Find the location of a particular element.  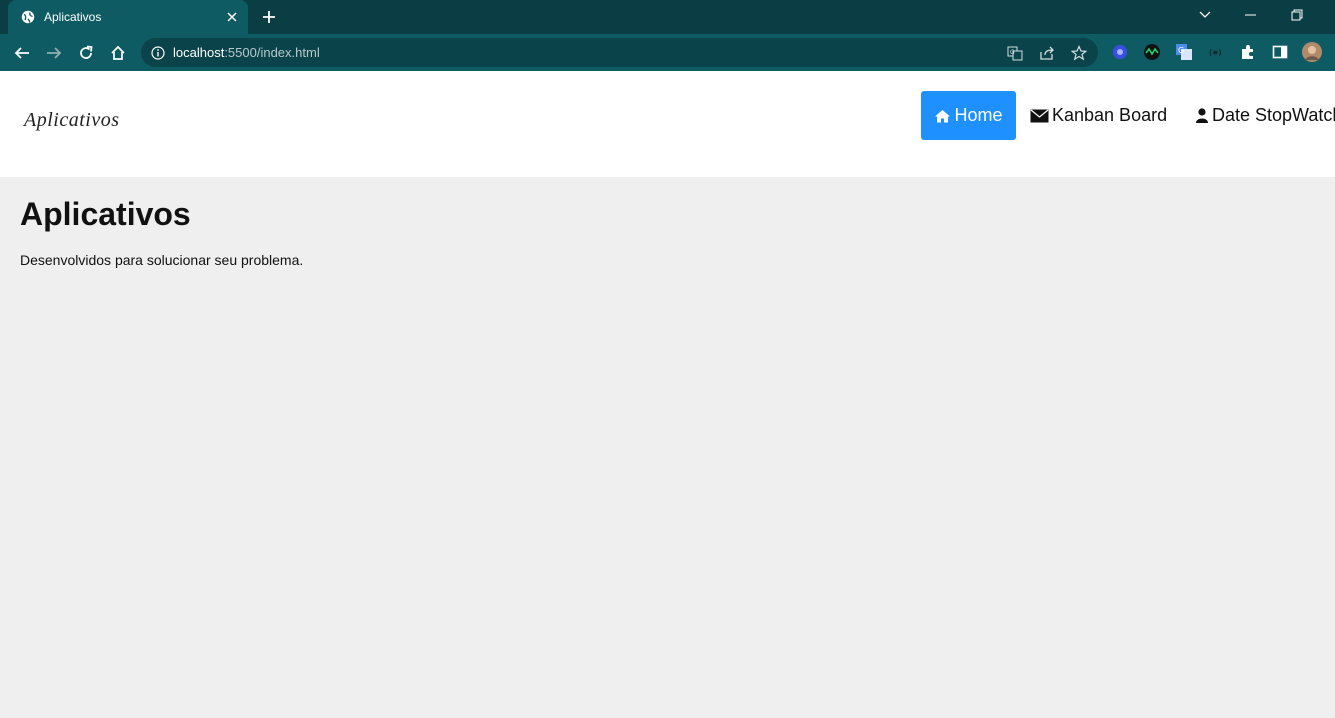

tab-title: Aplicativos is located at coordinates (73, 17).